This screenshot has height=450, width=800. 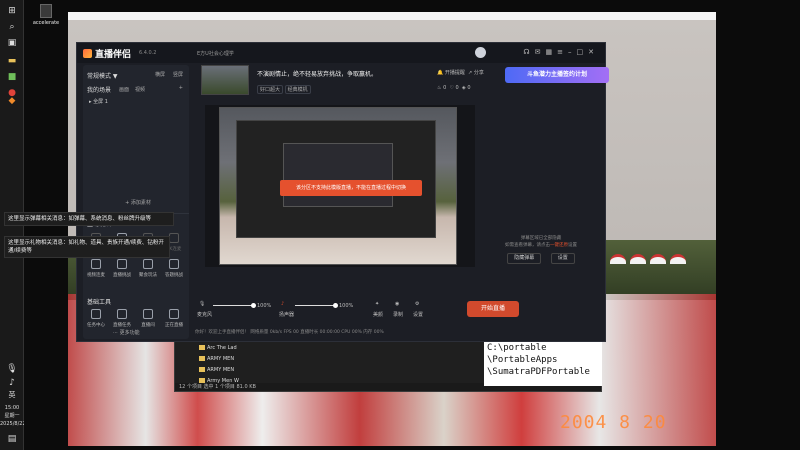 I want to click on speaker-value: 100%, so click(x=346, y=306).